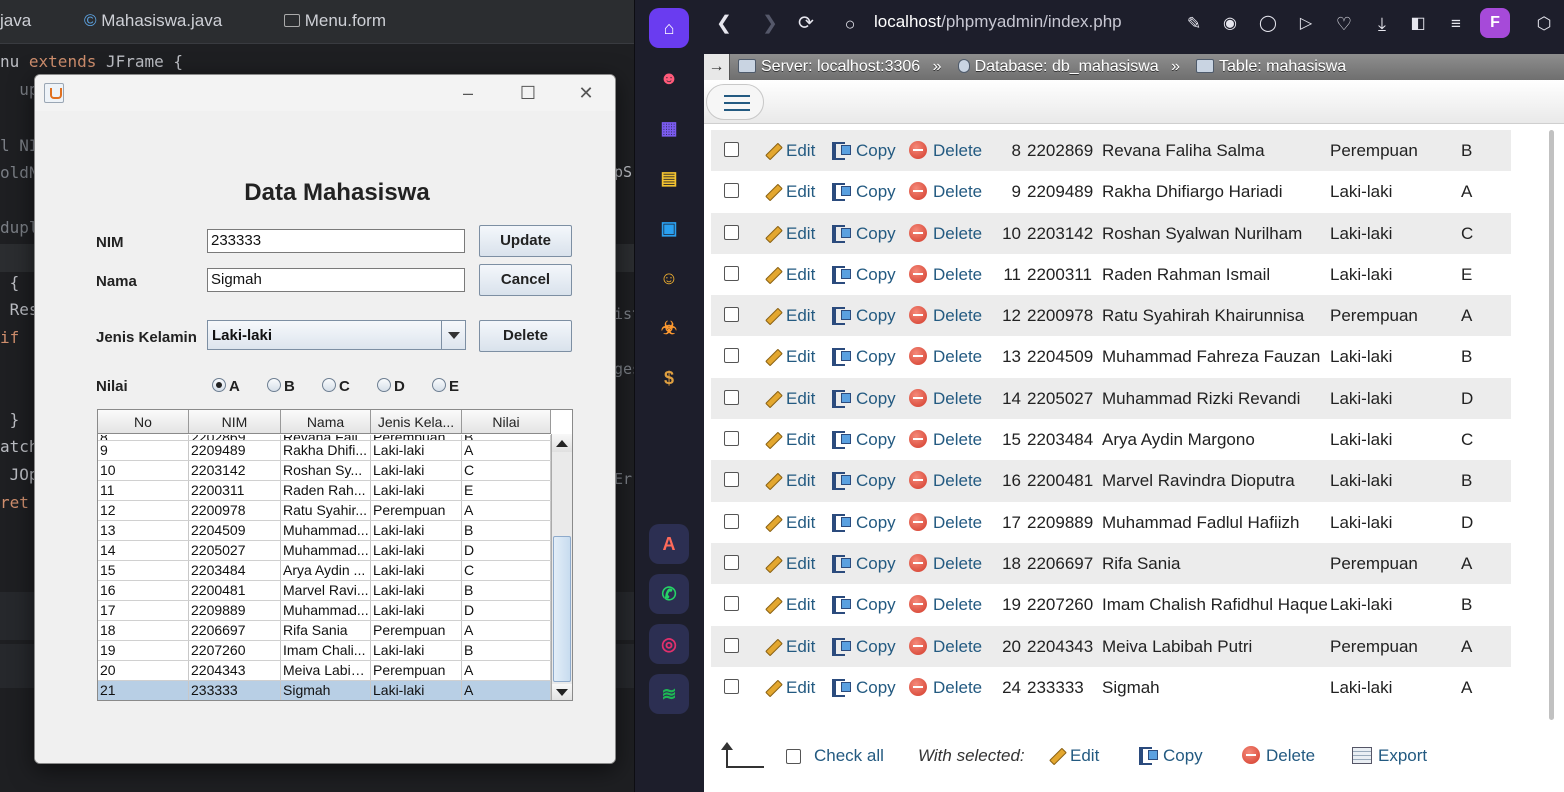 The width and height of the screenshot is (1564, 792). I want to click on back-icon: ❮, so click(724, 24).